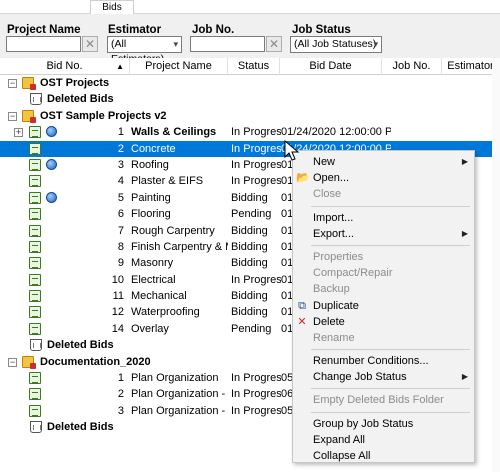  What do you see at coordinates (227, 44) in the screenshot?
I see `job-no-input` at bounding box center [227, 44].